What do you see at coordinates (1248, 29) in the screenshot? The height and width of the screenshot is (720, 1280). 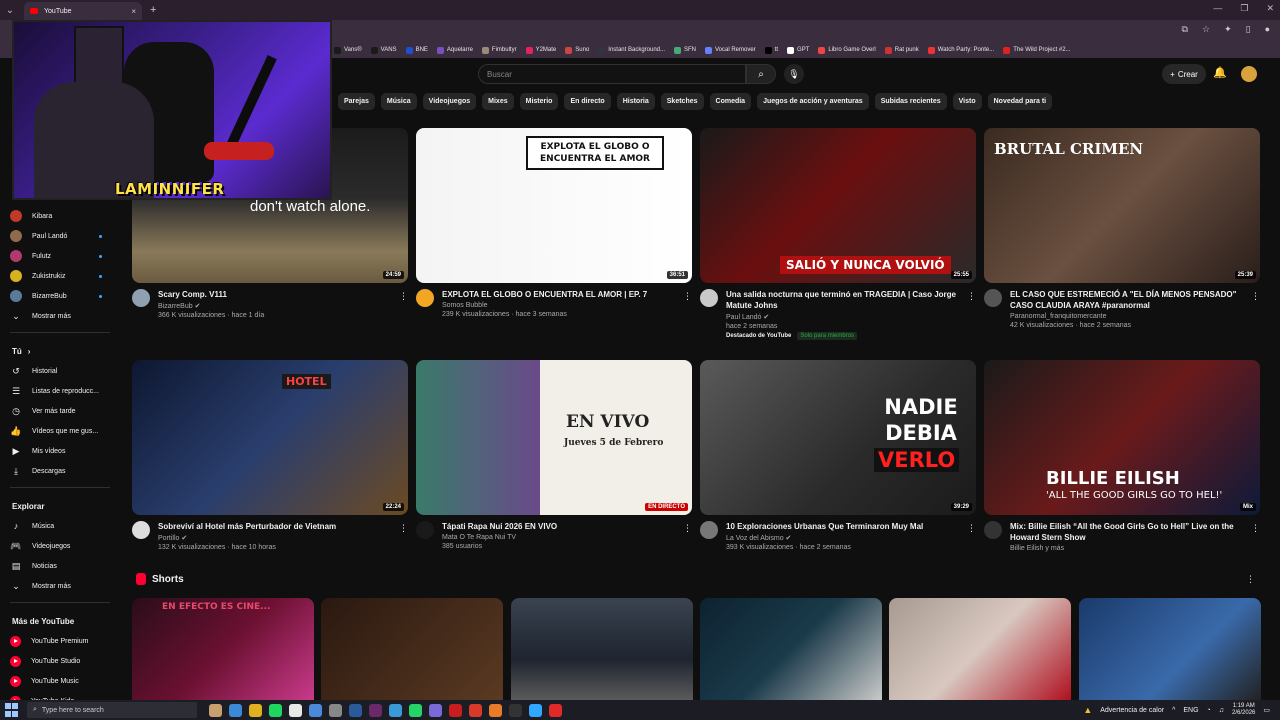 I see `sidepanel-icon: ▯` at bounding box center [1248, 29].